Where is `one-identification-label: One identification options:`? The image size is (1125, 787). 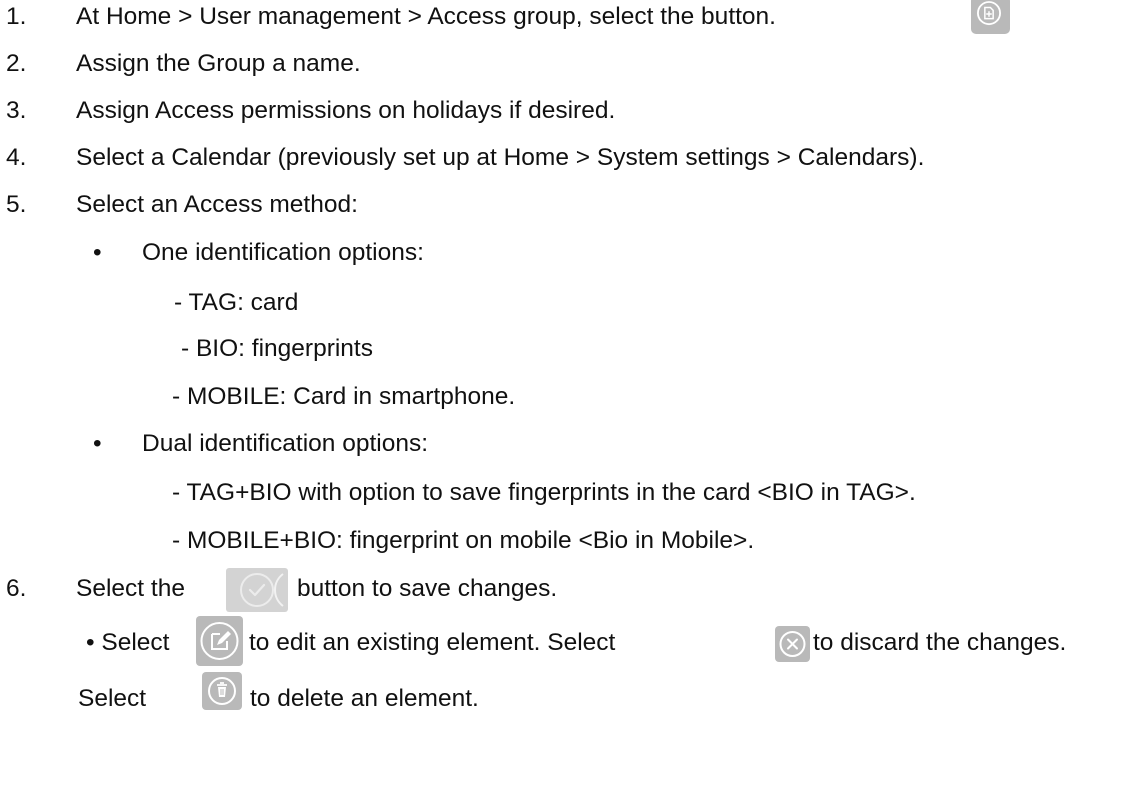
one-identification-label: One identification options: is located at coordinates (283, 252).